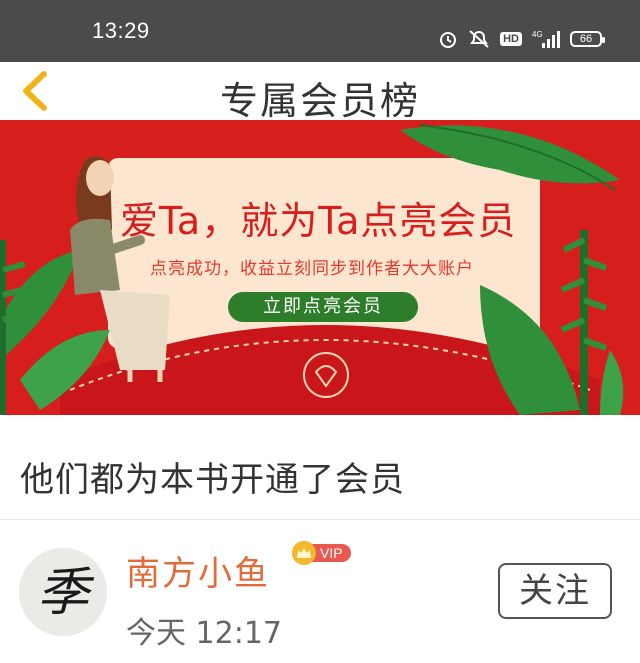  I want to click on crown-icon, so click(304, 553).